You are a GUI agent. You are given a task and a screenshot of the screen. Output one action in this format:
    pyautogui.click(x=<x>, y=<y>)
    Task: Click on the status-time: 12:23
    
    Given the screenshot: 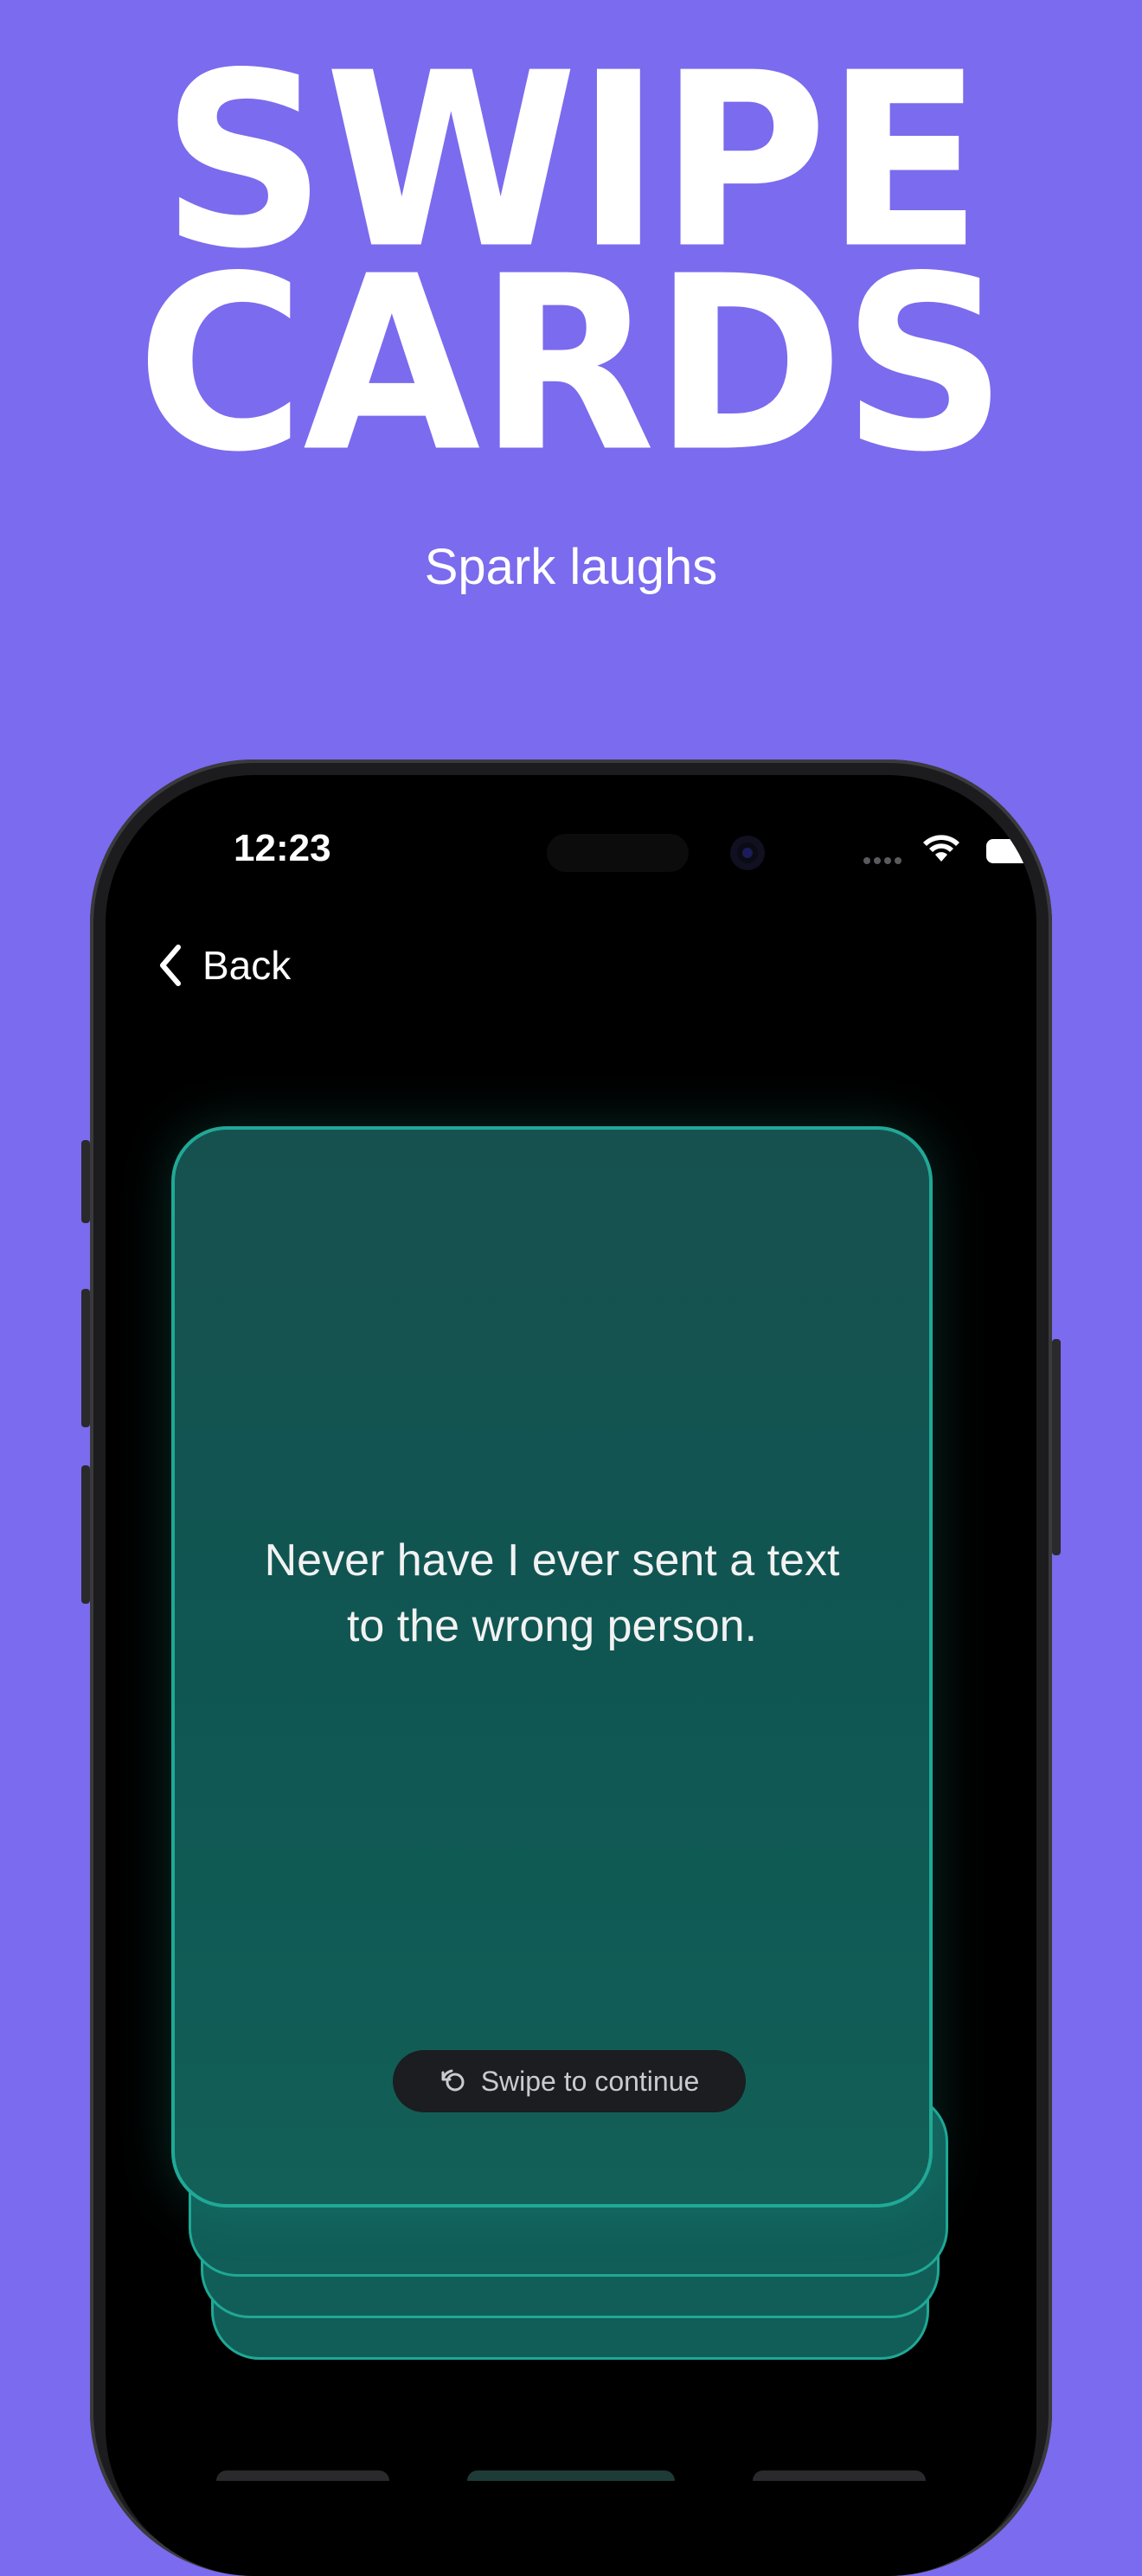 What is the action you would take?
    pyautogui.click(x=282, y=848)
    